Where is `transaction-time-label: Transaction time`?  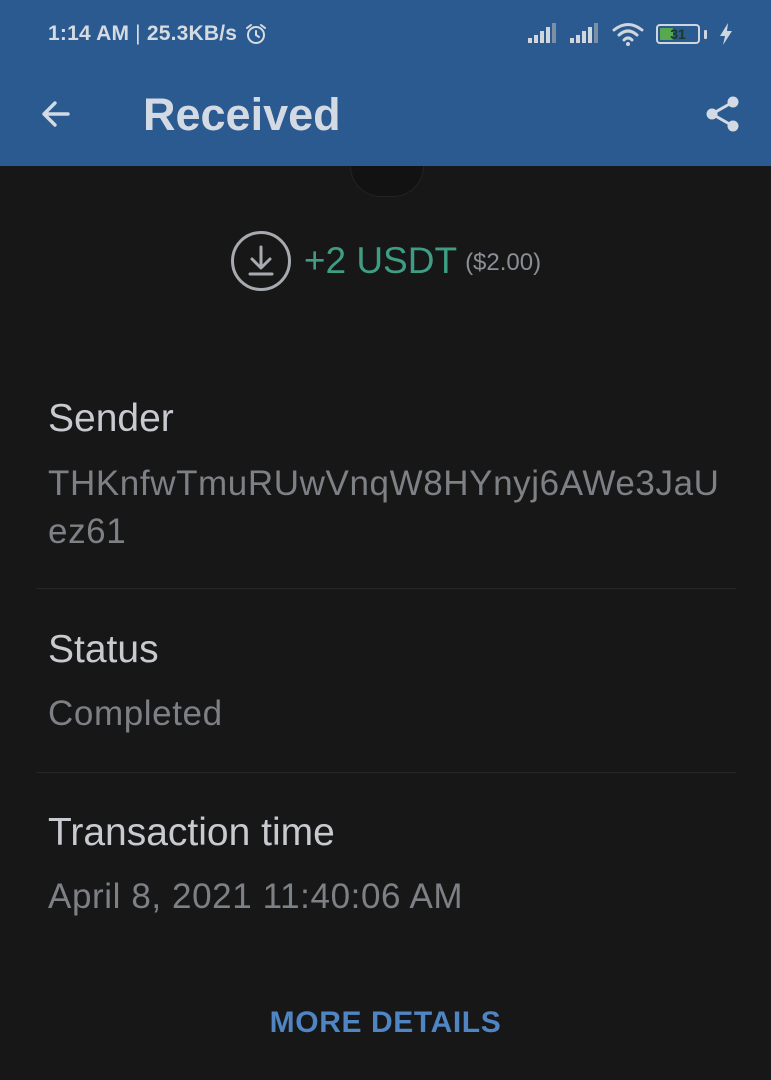 transaction-time-label: Transaction time is located at coordinates (191, 832).